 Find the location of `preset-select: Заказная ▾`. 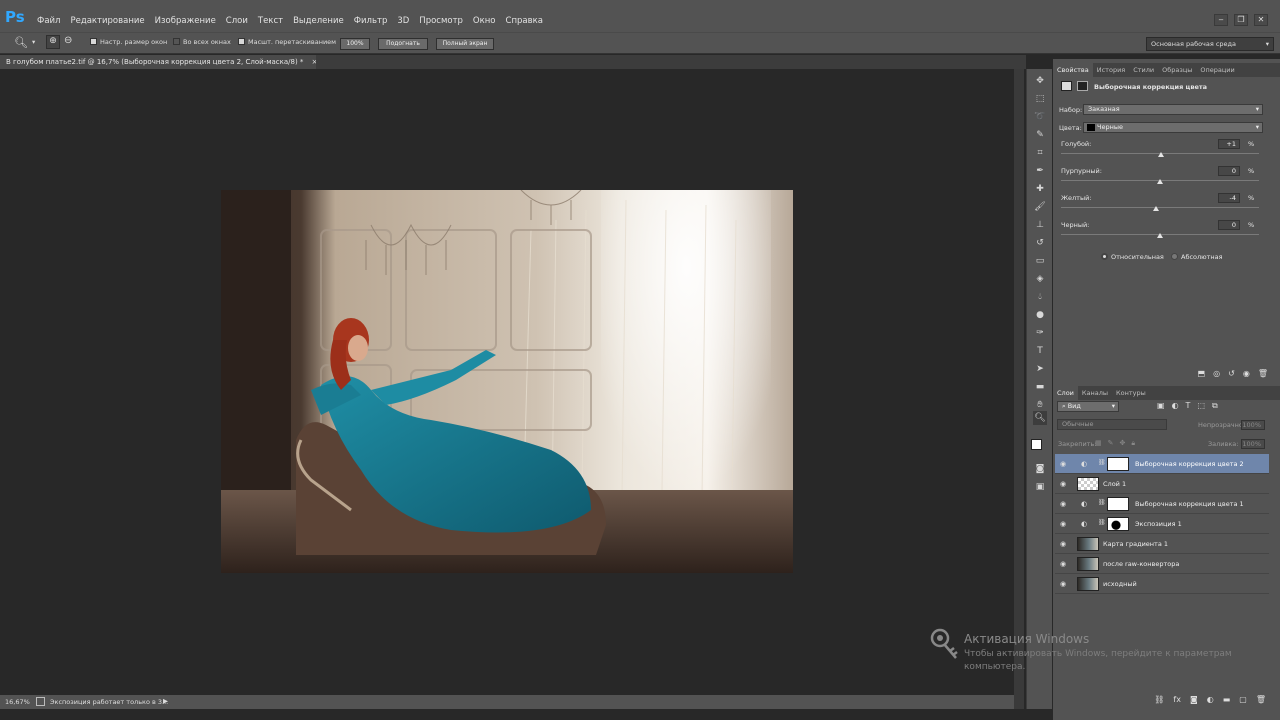

preset-select: Заказная ▾ is located at coordinates (1173, 109).